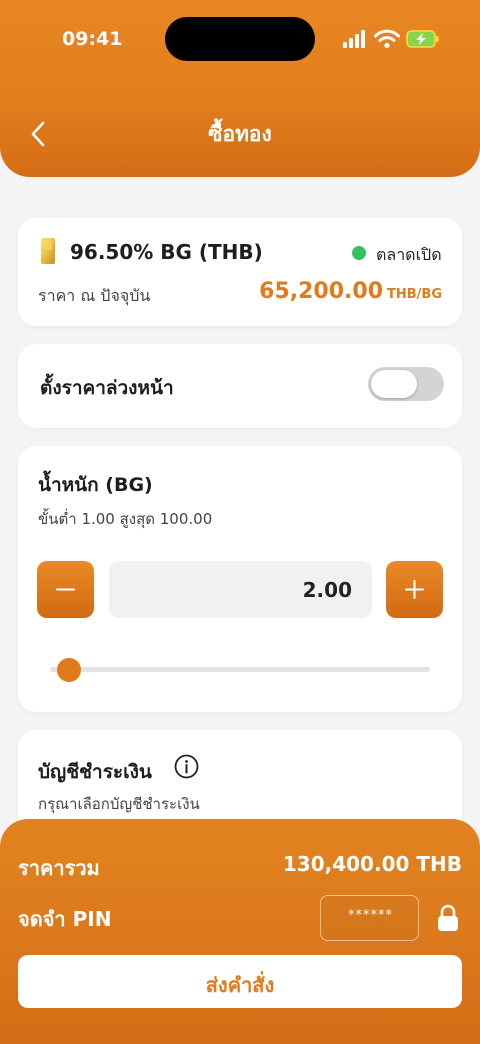  Describe the element at coordinates (94, 295) in the screenshot. I see `current-price-label: ราคา ณ ปัจจุบัน` at that location.